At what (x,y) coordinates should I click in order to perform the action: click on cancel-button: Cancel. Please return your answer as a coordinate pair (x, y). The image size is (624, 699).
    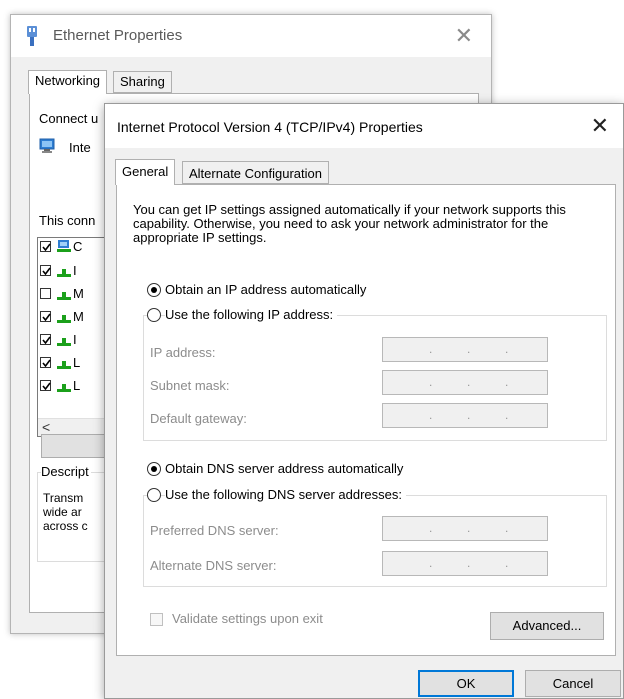
    Looking at the image, I should click on (573, 683).